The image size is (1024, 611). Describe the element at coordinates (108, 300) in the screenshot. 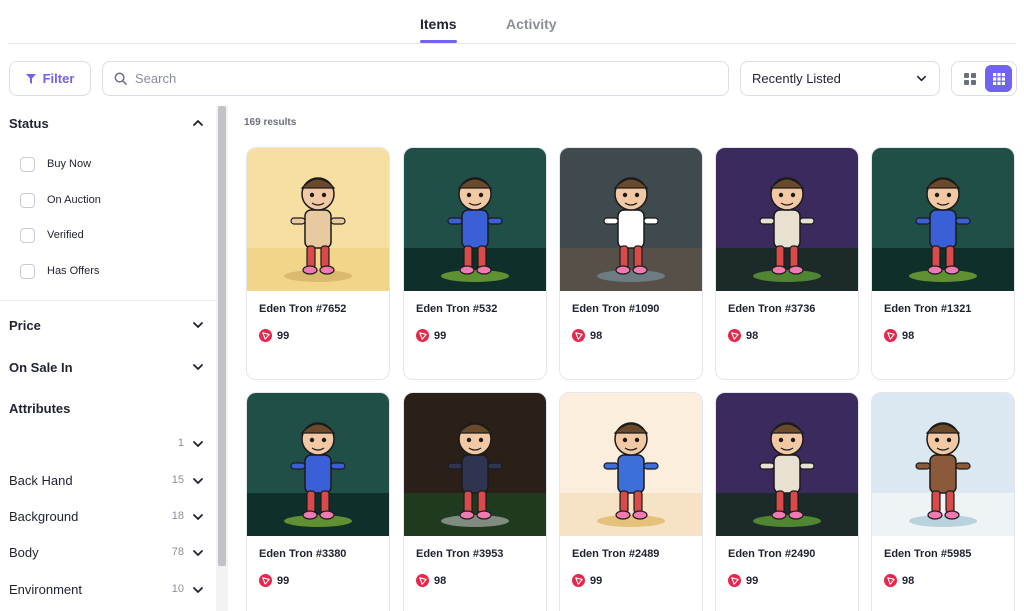

I see `sidebar-divider` at that location.